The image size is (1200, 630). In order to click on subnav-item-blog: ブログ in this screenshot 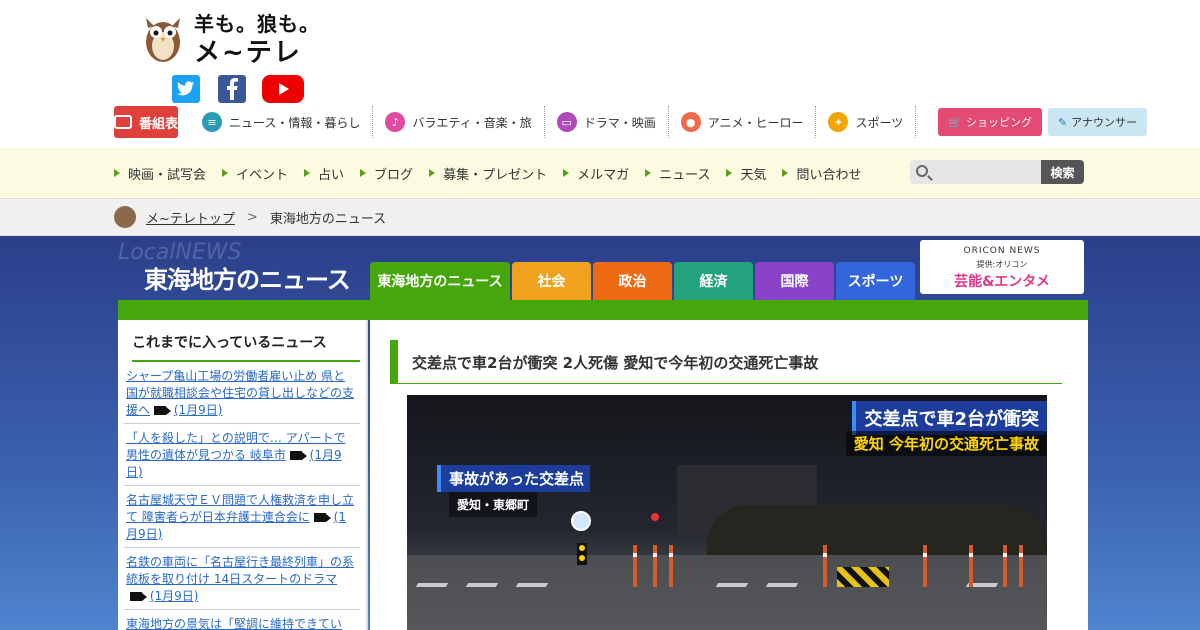, I will do `click(386, 173)`.